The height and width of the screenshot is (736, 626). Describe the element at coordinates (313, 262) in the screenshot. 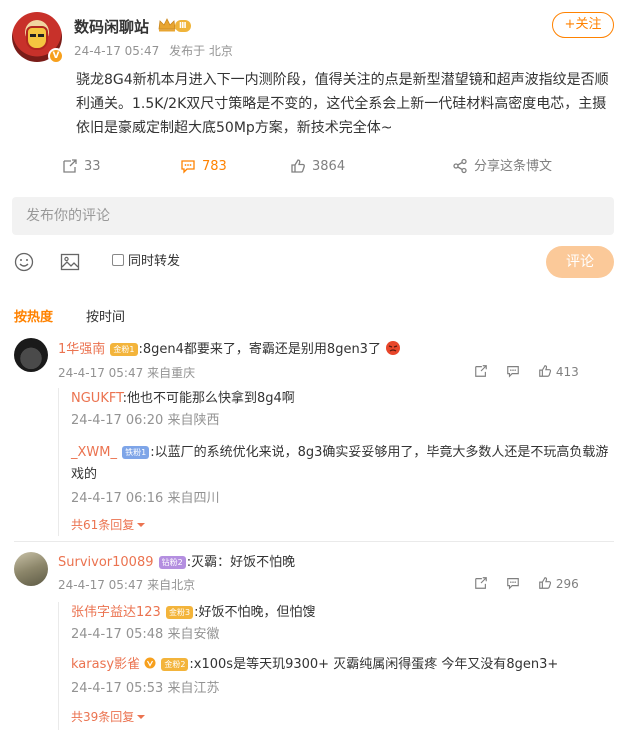

I see `composer-tools: 同时转发 评论` at that location.